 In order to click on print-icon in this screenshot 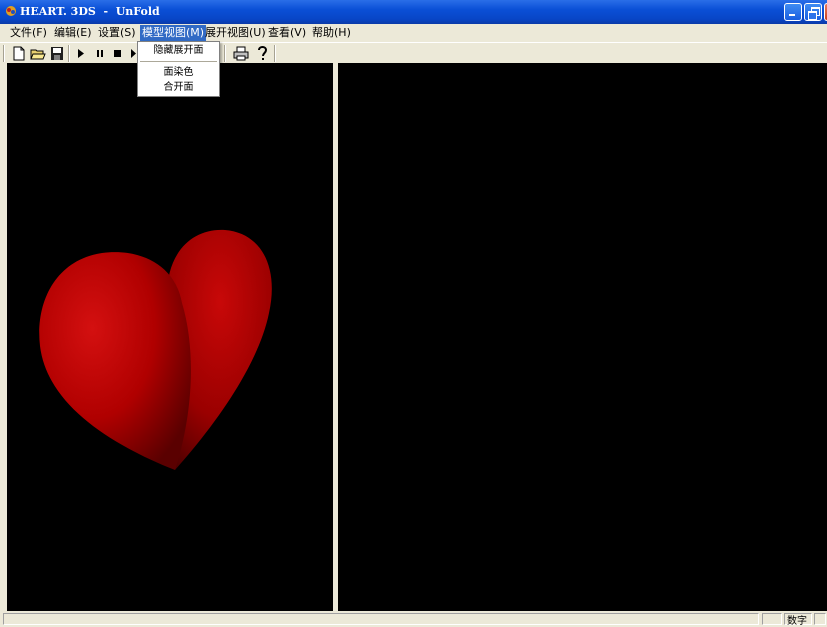, I will do `click(241, 53)`.